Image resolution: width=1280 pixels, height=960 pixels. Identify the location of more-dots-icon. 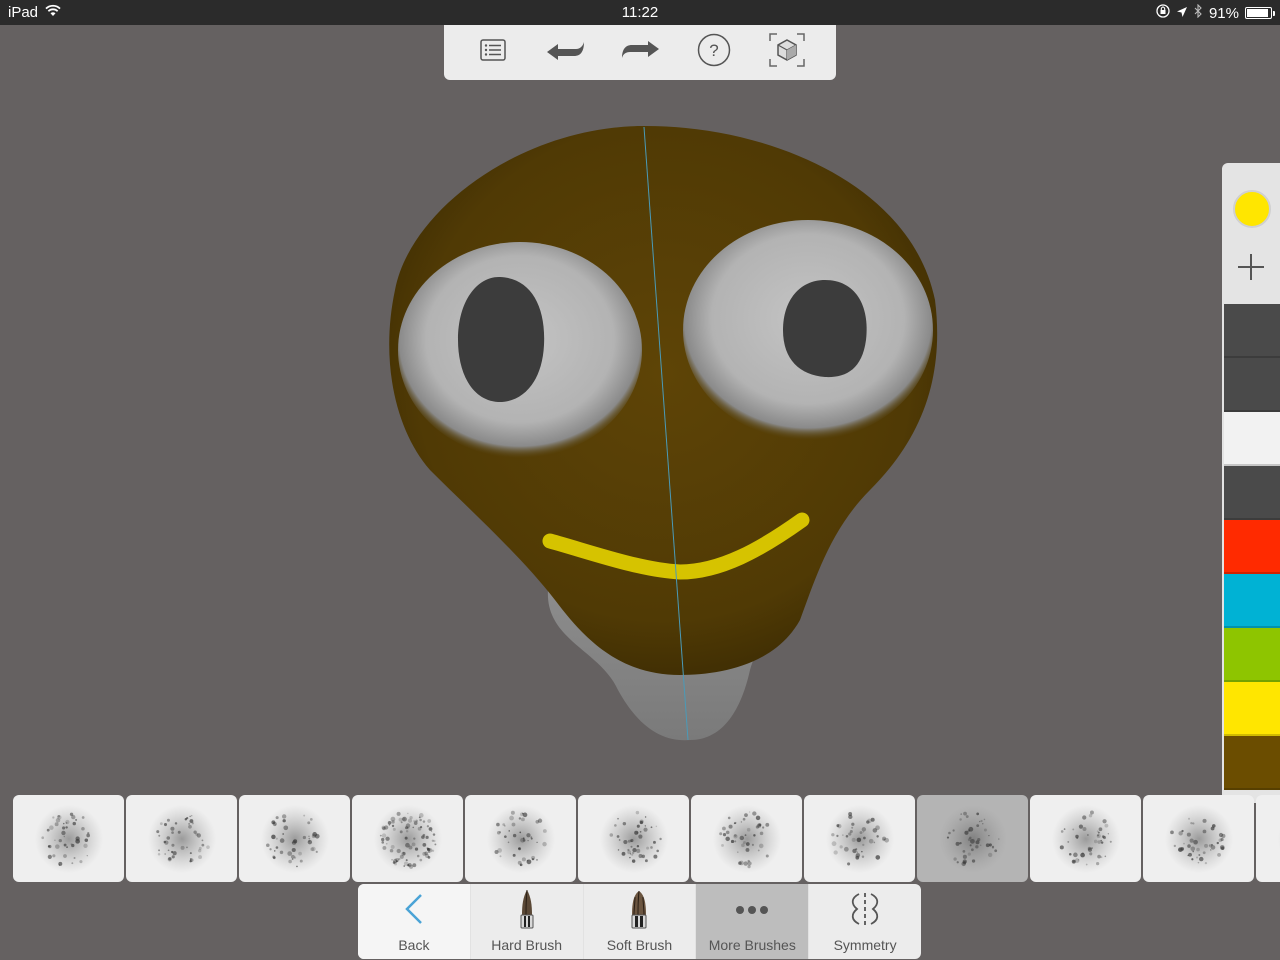
(752, 911).